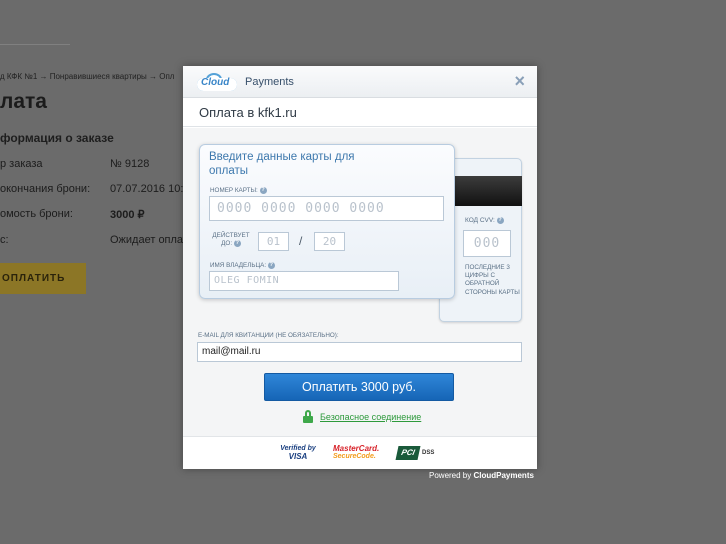  Describe the element at coordinates (273, 241) in the screenshot. I see `expiry-month-input: 01` at that location.